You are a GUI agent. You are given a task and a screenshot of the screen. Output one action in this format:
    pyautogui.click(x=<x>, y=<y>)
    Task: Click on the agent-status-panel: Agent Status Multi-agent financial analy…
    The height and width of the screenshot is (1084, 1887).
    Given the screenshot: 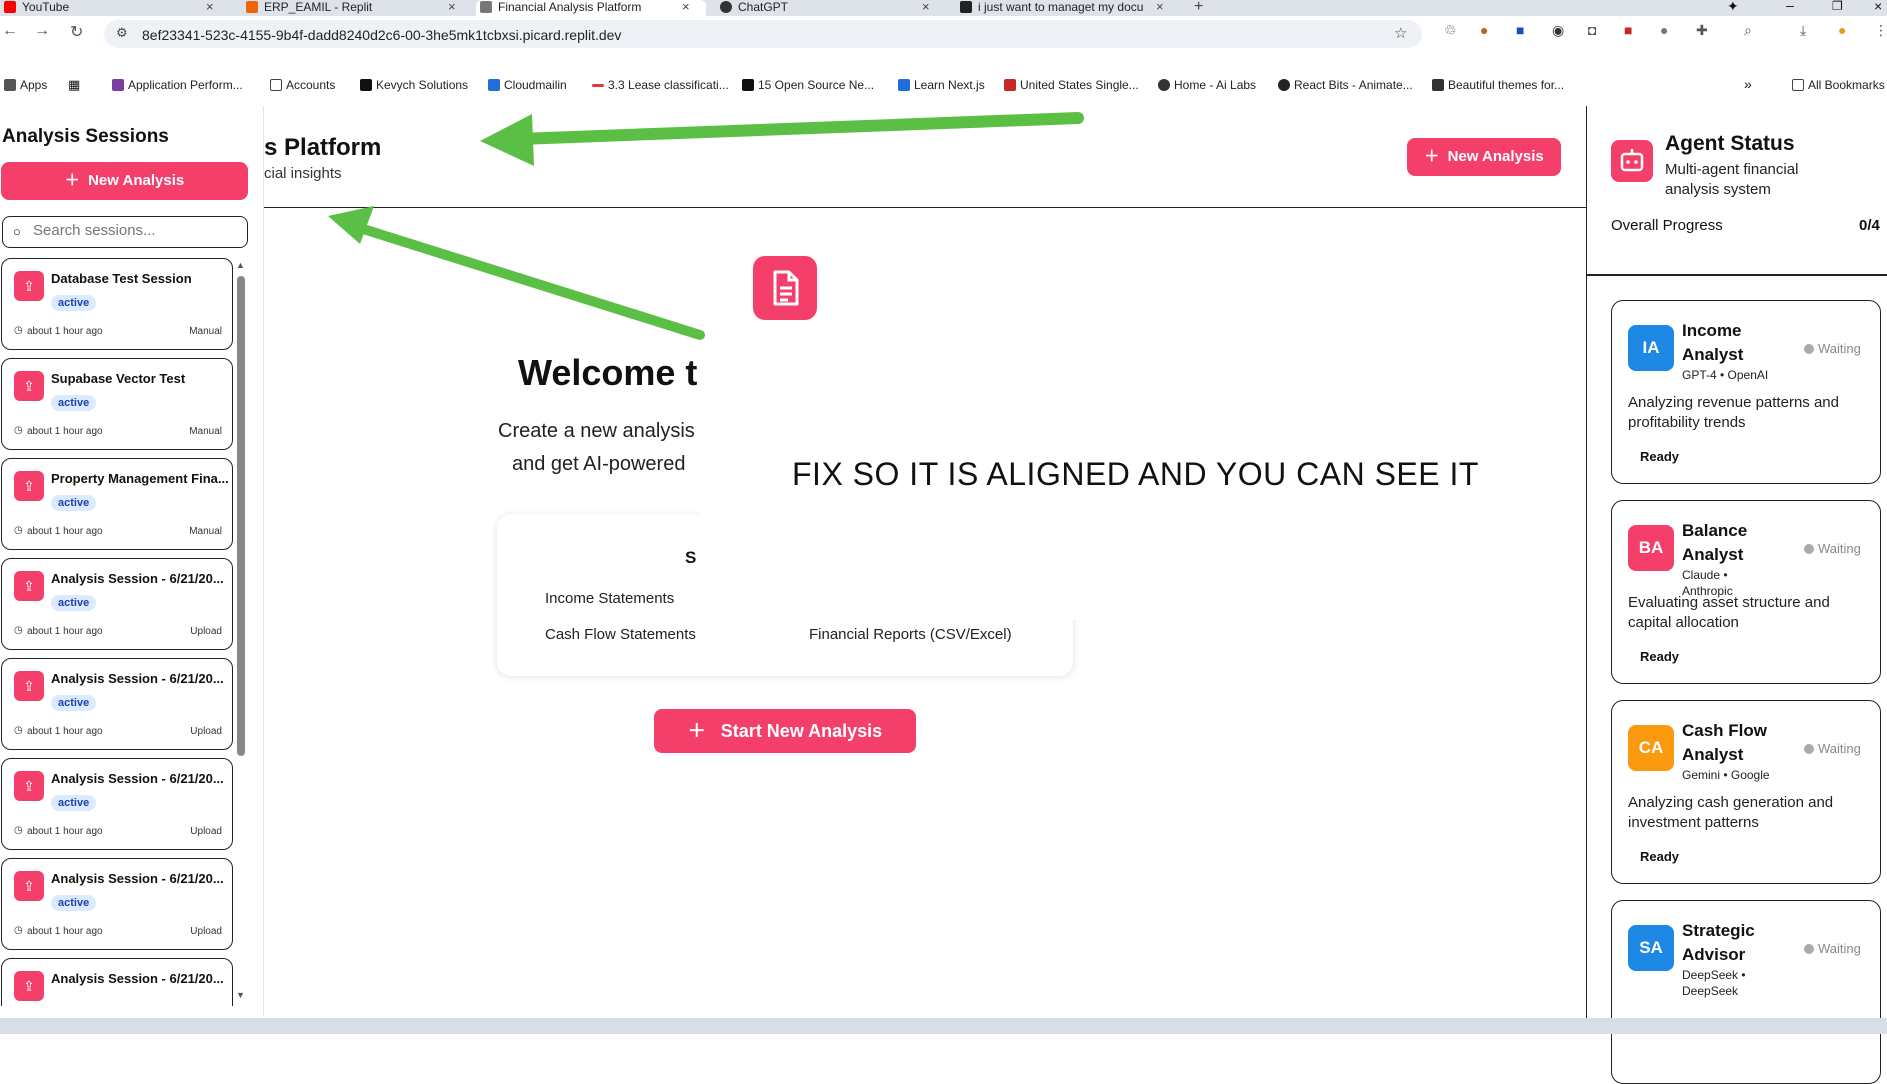 What is the action you would take?
    pyautogui.click(x=1736, y=595)
    